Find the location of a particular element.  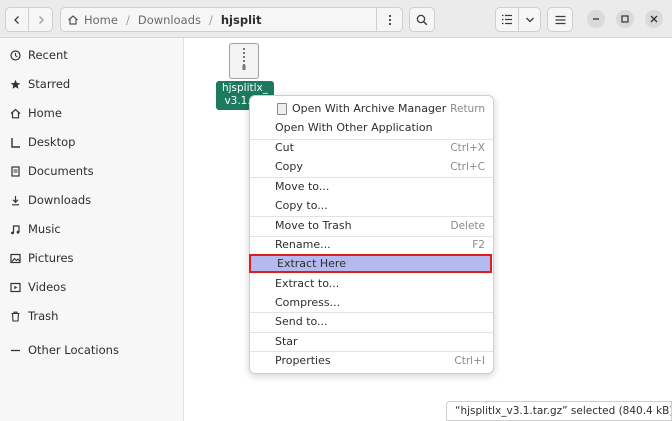

plus-icon is located at coordinates (15, 350).